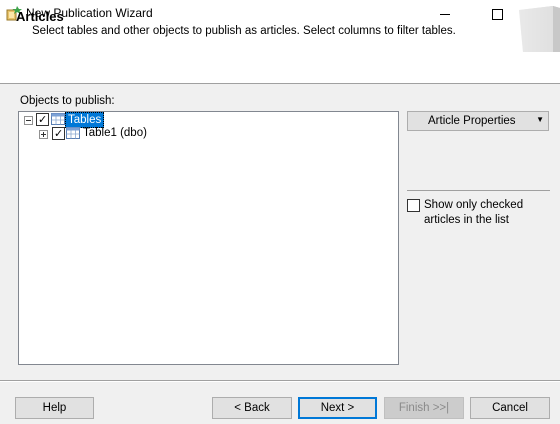 This screenshot has width=560, height=424. I want to click on article-properties-label: Article Properties, so click(472, 121).